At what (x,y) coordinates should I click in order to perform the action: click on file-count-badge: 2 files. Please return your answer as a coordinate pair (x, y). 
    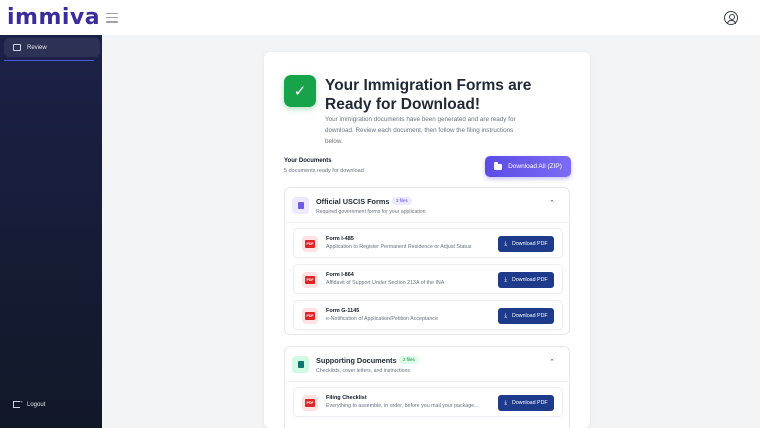
    Looking at the image, I should click on (409, 360).